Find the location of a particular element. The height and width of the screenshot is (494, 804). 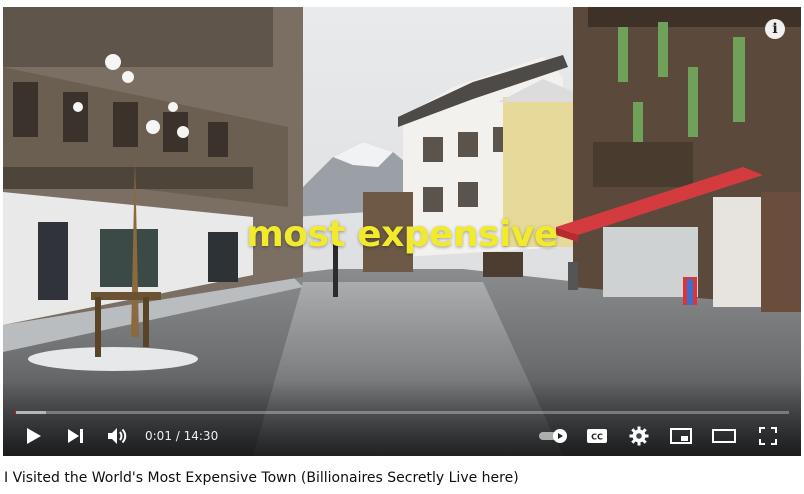

mute-button is located at coordinates (118, 436).